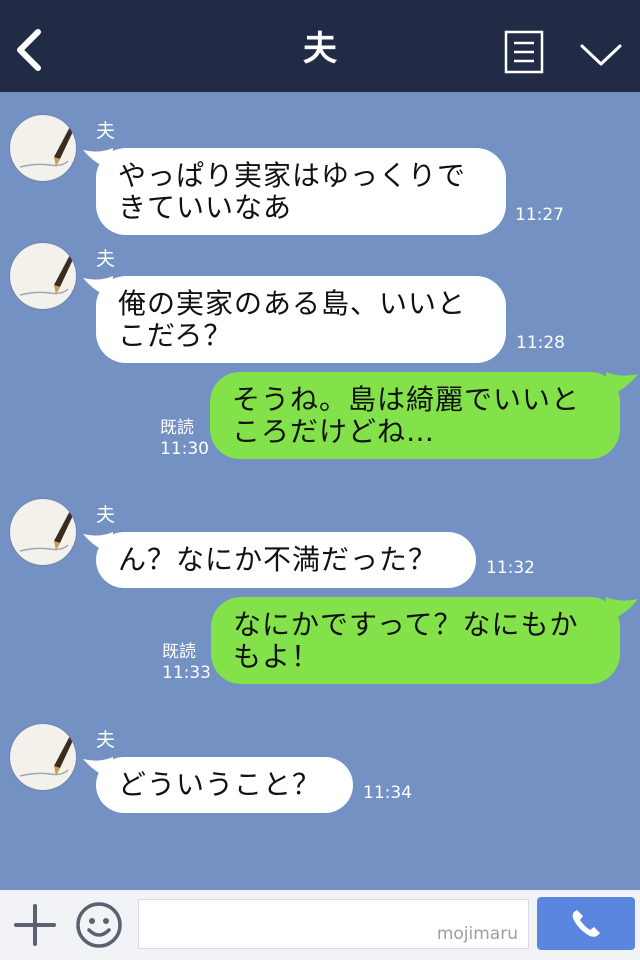  Describe the element at coordinates (387, 793) in the screenshot. I see `timestamp: 11:34` at that location.